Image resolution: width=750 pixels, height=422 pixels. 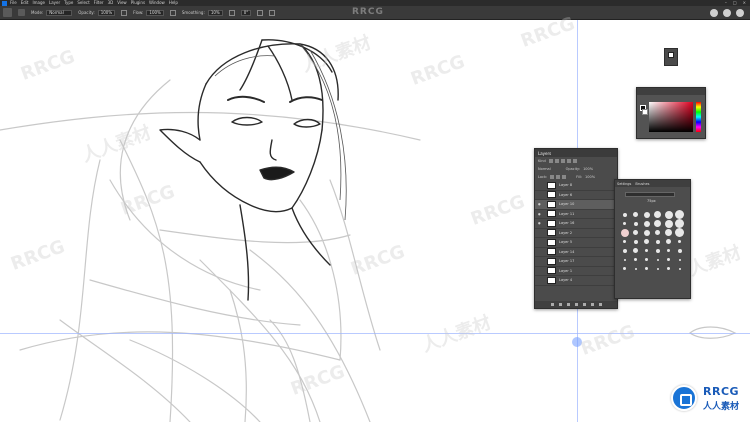 What do you see at coordinates (576, 243) in the screenshot?
I see `layer-row: Layer 5` at bounding box center [576, 243].